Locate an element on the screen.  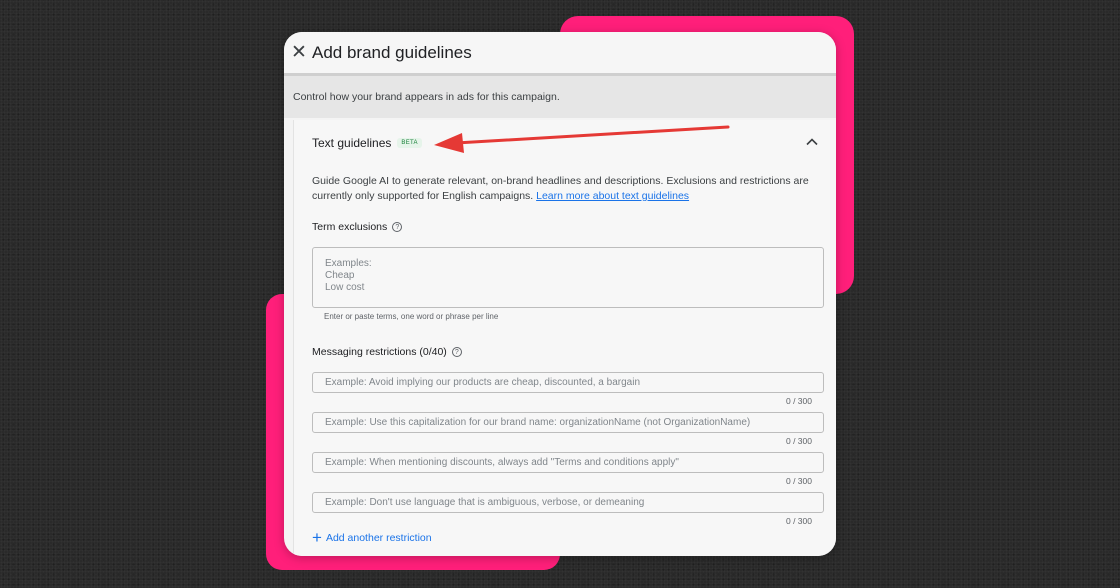
term-exclusions-label-text: Term exclusions is located at coordinates (350, 227).